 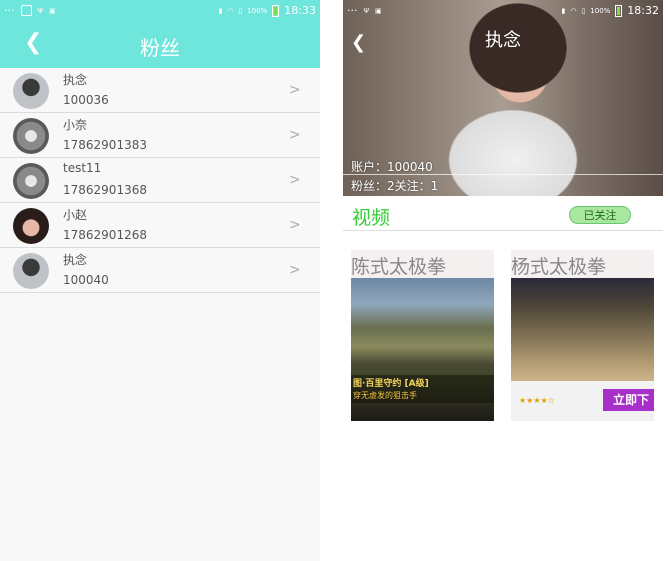 I want to click on status-bar: ··· Ψ ▣ ▮ ◠ ▯ 100% 18:33, so click(x=160, y=11).